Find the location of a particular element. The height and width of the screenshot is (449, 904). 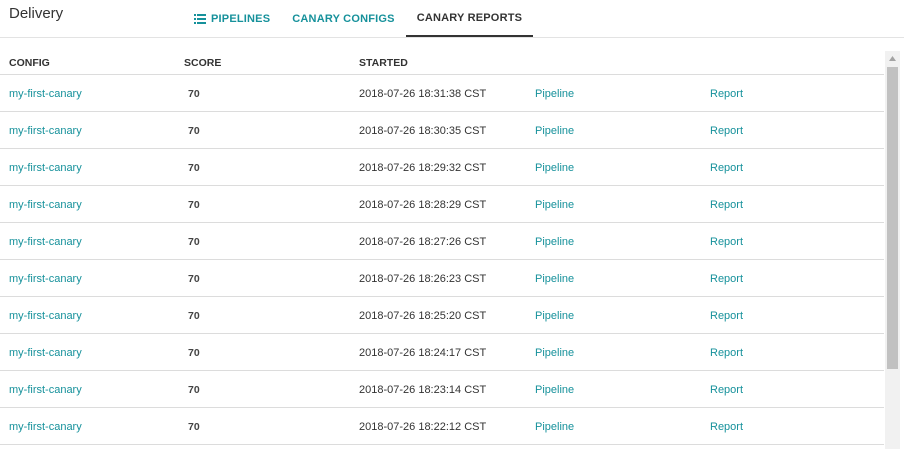

started-timestamp: 2018-07-26 18:22:12 CST is located at coordinates (423, 427).